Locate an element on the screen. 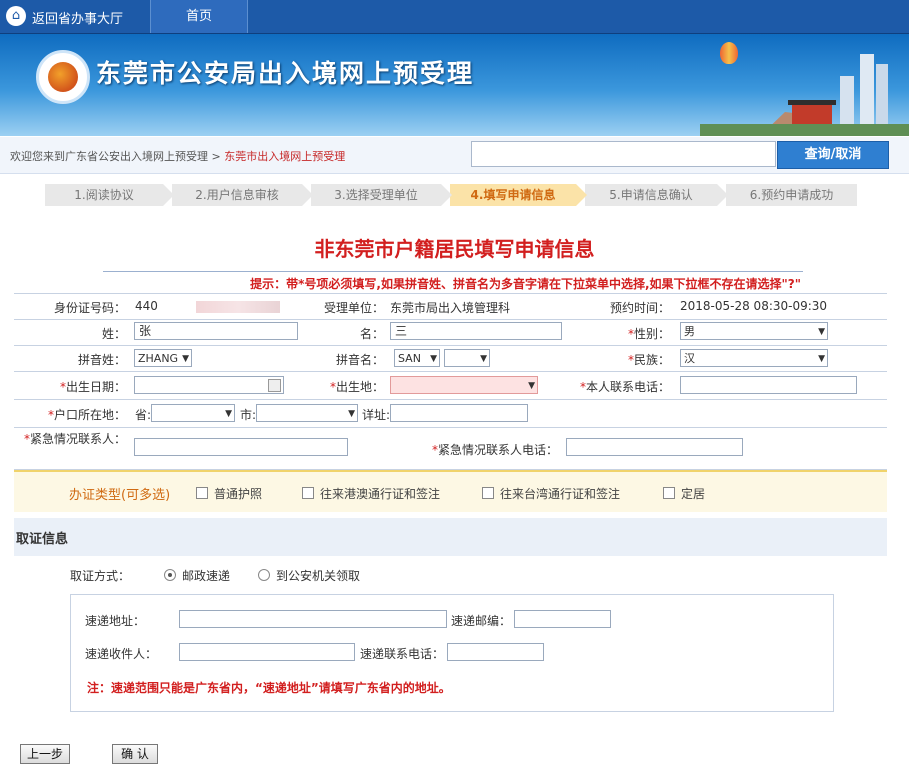 The image size is (909, 771). express-recipient-label: 速递收件人： is located at coordinates (121, 654).